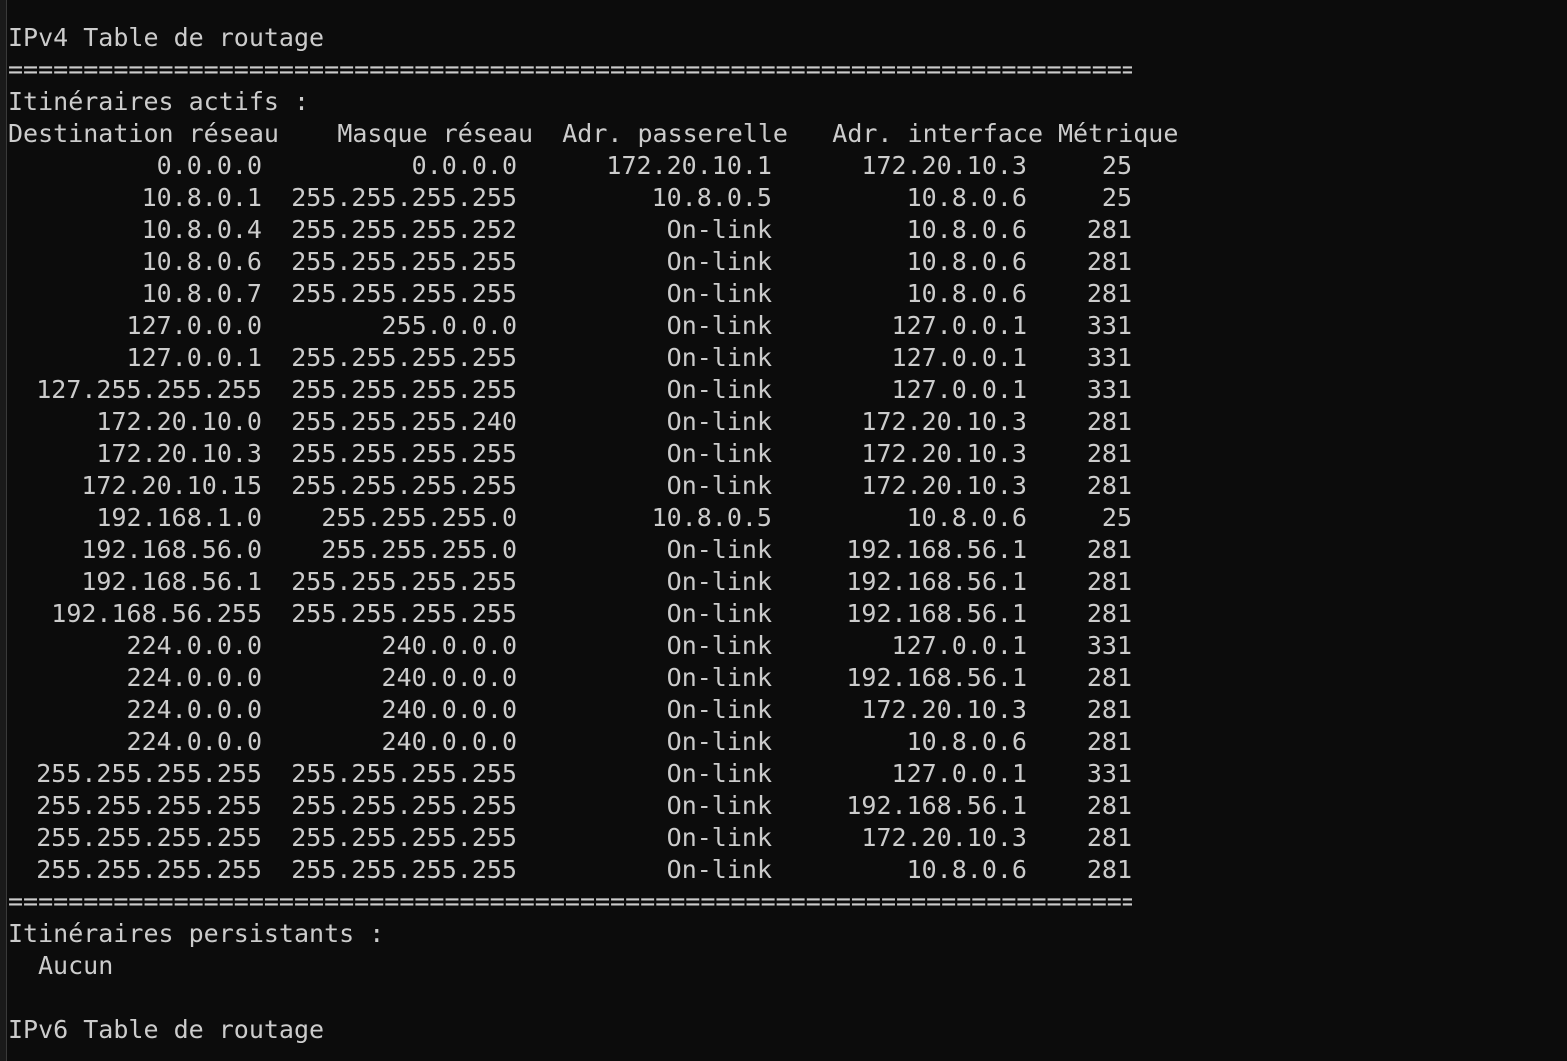  What do you see at coordinates (171, 549) in the screenshot?
I see `route-destination: 192.168.56.0` at bounding box center [171, 549].